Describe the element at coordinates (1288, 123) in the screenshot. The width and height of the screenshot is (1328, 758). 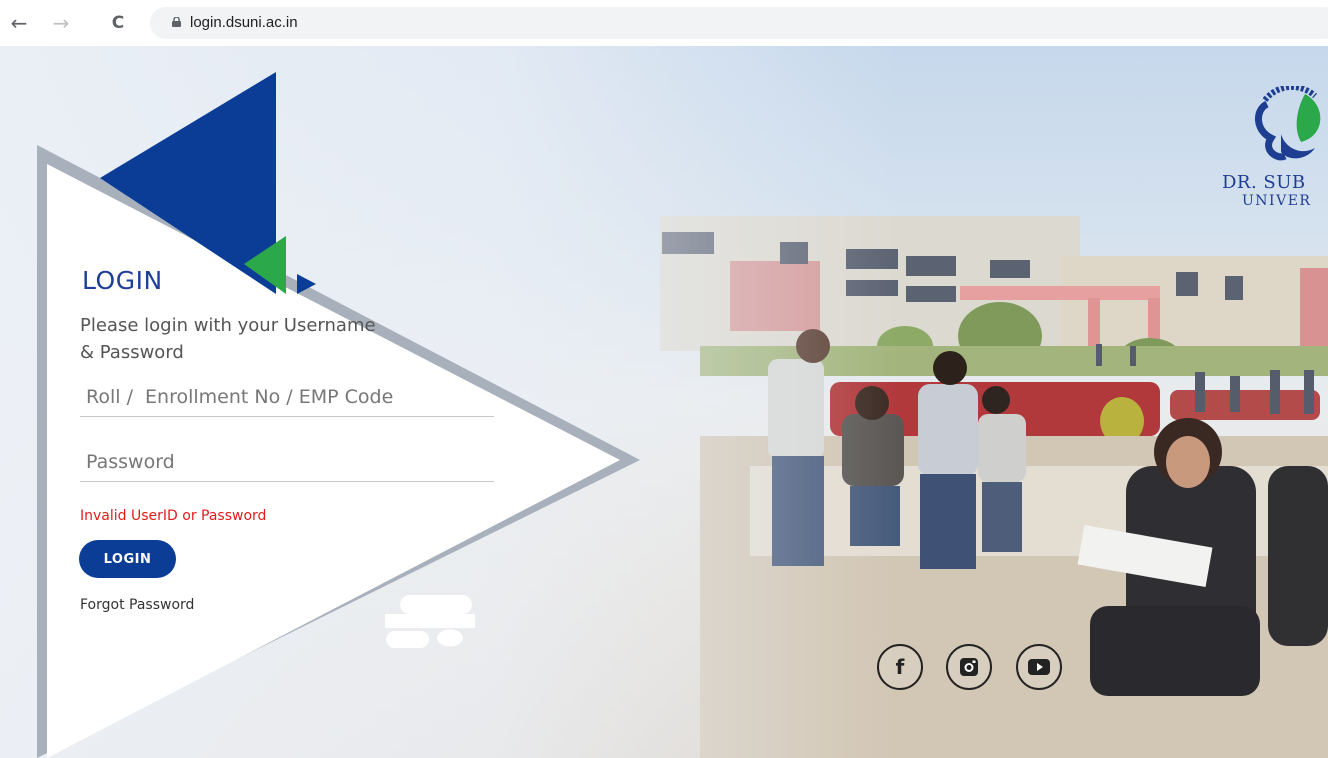
I see `university-logo-icon` at that location.